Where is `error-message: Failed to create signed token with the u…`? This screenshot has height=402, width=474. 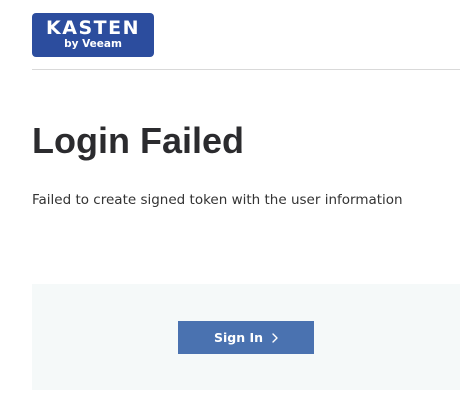 error-message: Failed to create signed token with the u… is located at coordinates (217, 200).